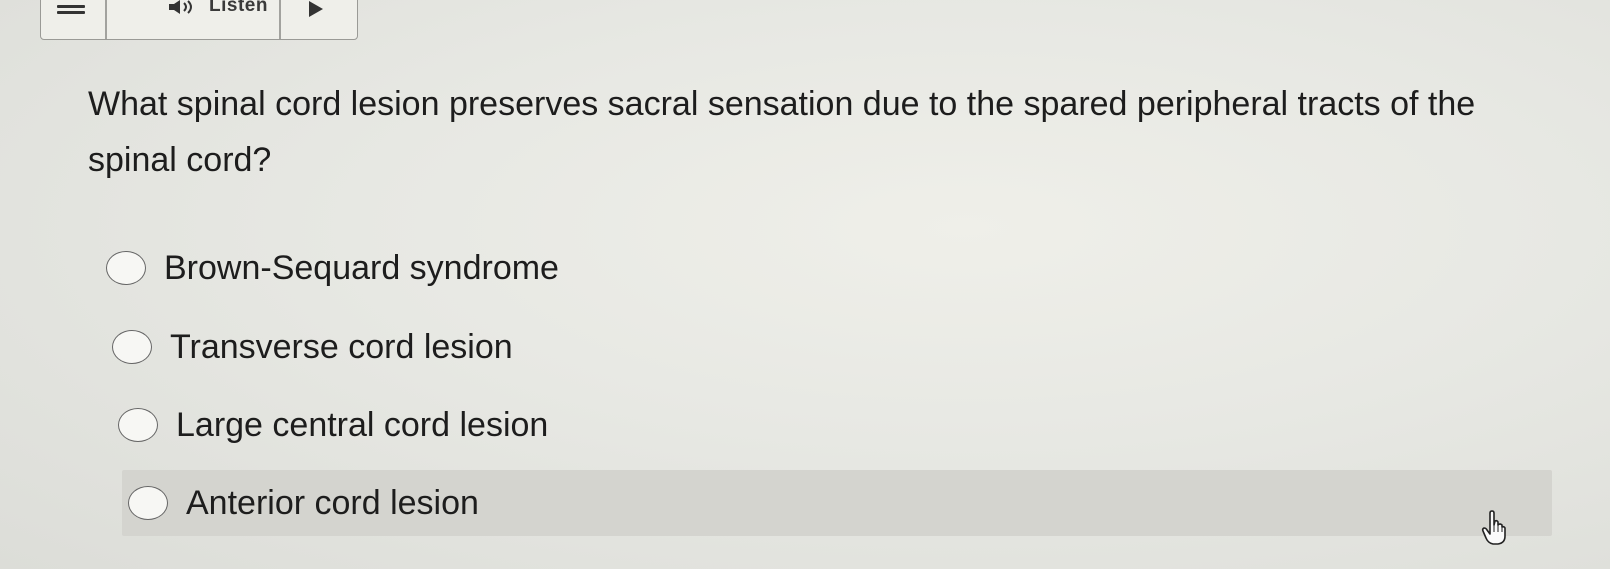  Describe the element at coordinates (362, 424) in the screenshot. I see `answer-option-label: Large central cord lesion` at that location.